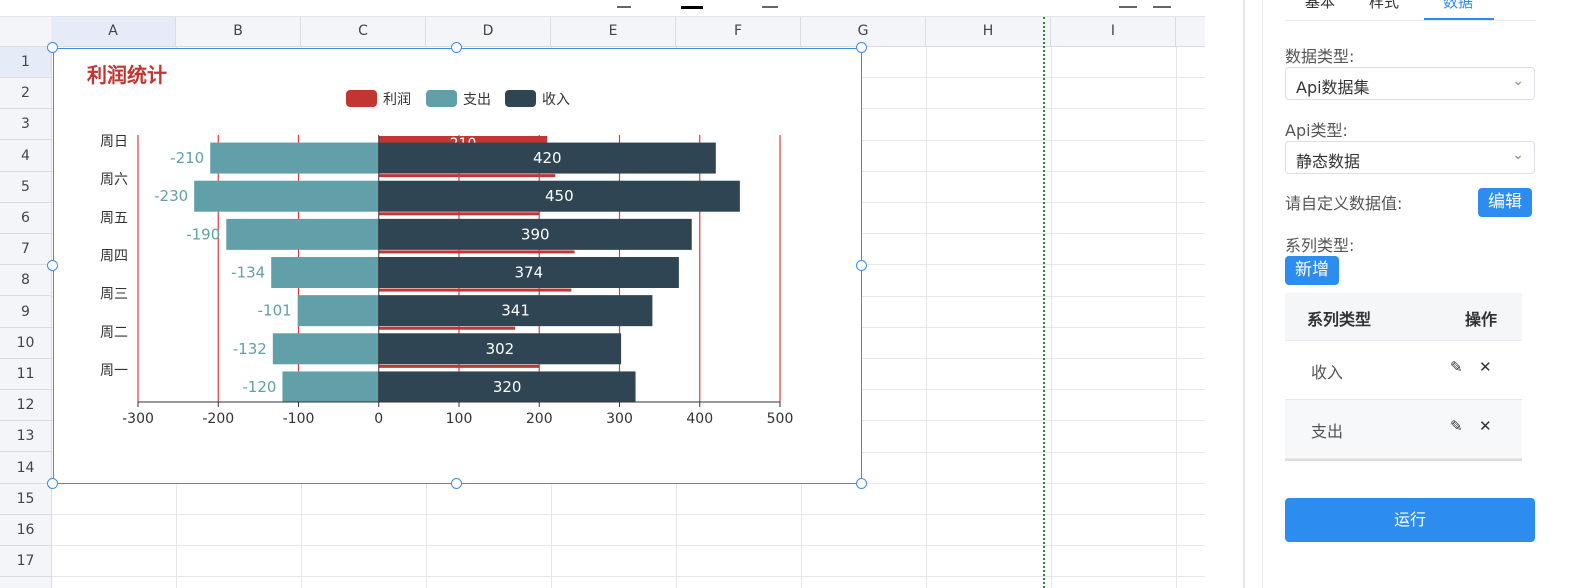 The height and width of the screenshot is (588, 1570). I want to click on row-header-4: 4, so click(25, 156).